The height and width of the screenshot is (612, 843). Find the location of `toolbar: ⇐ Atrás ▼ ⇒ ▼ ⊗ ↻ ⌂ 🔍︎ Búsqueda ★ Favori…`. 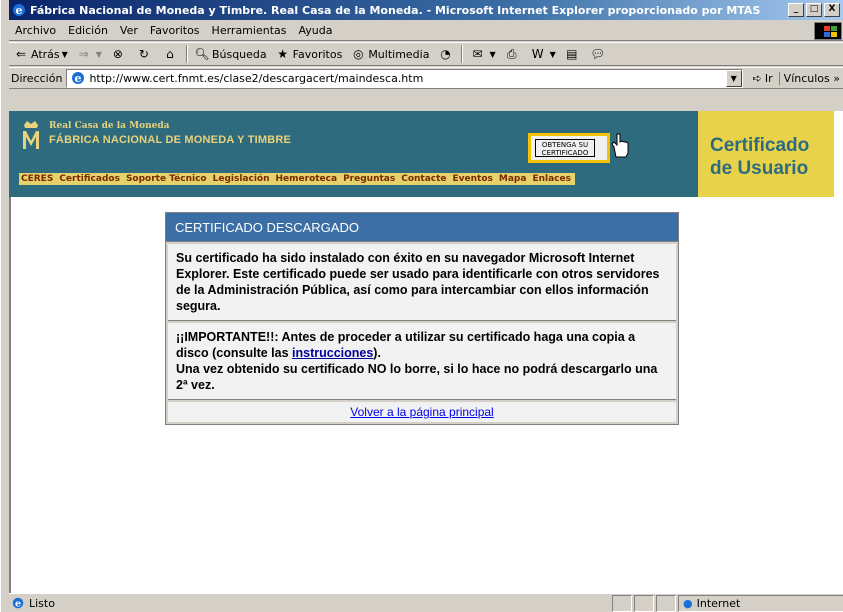

toolbar: ⇐ Atrás ▼ ⇒ ▼ ⊗ ↻ ⌂ 🔍︎ Búsqueda ★ Favori… is located at coordinates (426, 54).